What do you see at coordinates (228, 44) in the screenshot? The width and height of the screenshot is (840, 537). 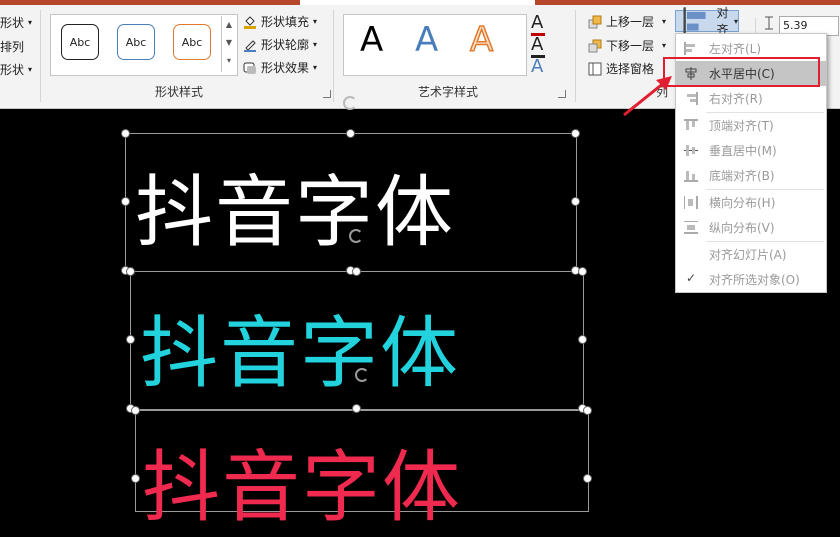 I see `gallery-scroll: ▲ ▼ ▾` at bounding box center [228, 44].